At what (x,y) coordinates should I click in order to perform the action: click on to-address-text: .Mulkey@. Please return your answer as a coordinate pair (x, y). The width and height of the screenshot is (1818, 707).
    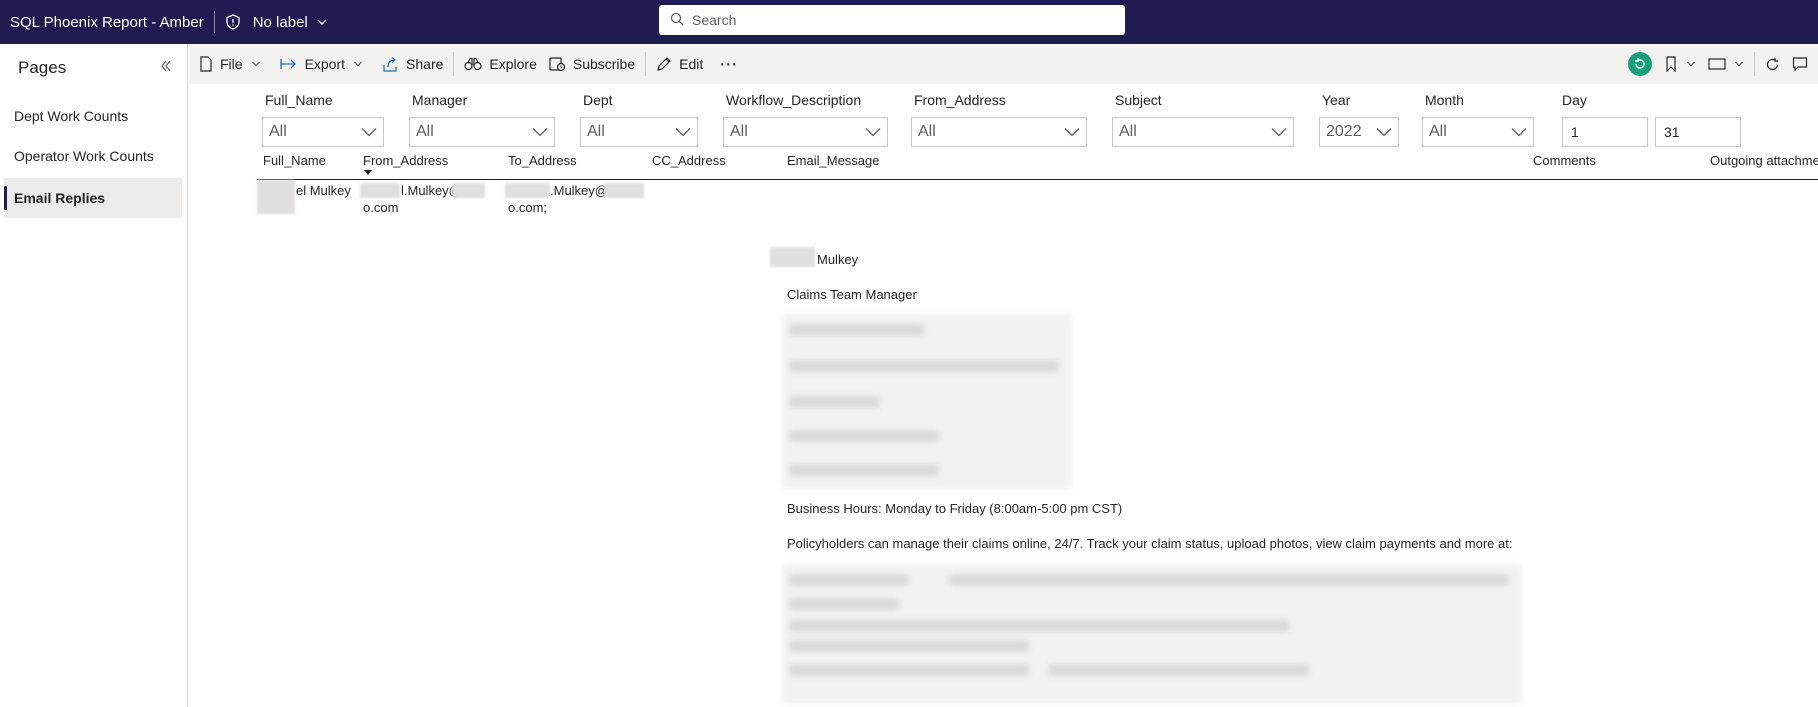
    Looking at the image, I should click on (579, 190).